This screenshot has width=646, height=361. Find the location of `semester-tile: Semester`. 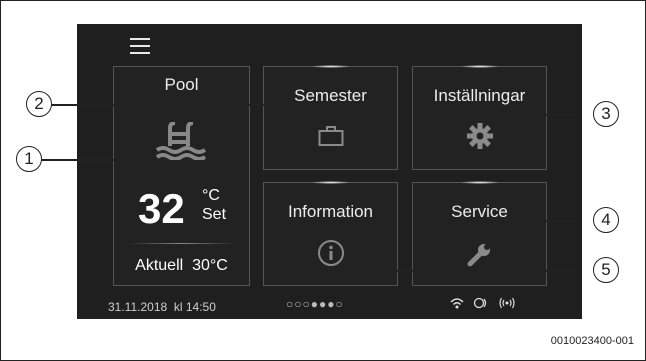

semester-tile: Semester is located at coordinates (330, 117).